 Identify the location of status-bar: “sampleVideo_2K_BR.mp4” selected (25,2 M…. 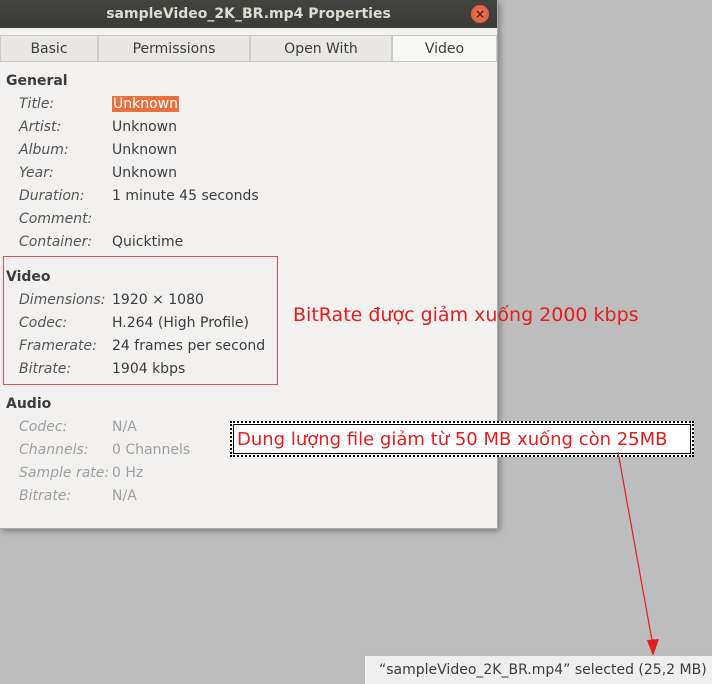
(538, 669).